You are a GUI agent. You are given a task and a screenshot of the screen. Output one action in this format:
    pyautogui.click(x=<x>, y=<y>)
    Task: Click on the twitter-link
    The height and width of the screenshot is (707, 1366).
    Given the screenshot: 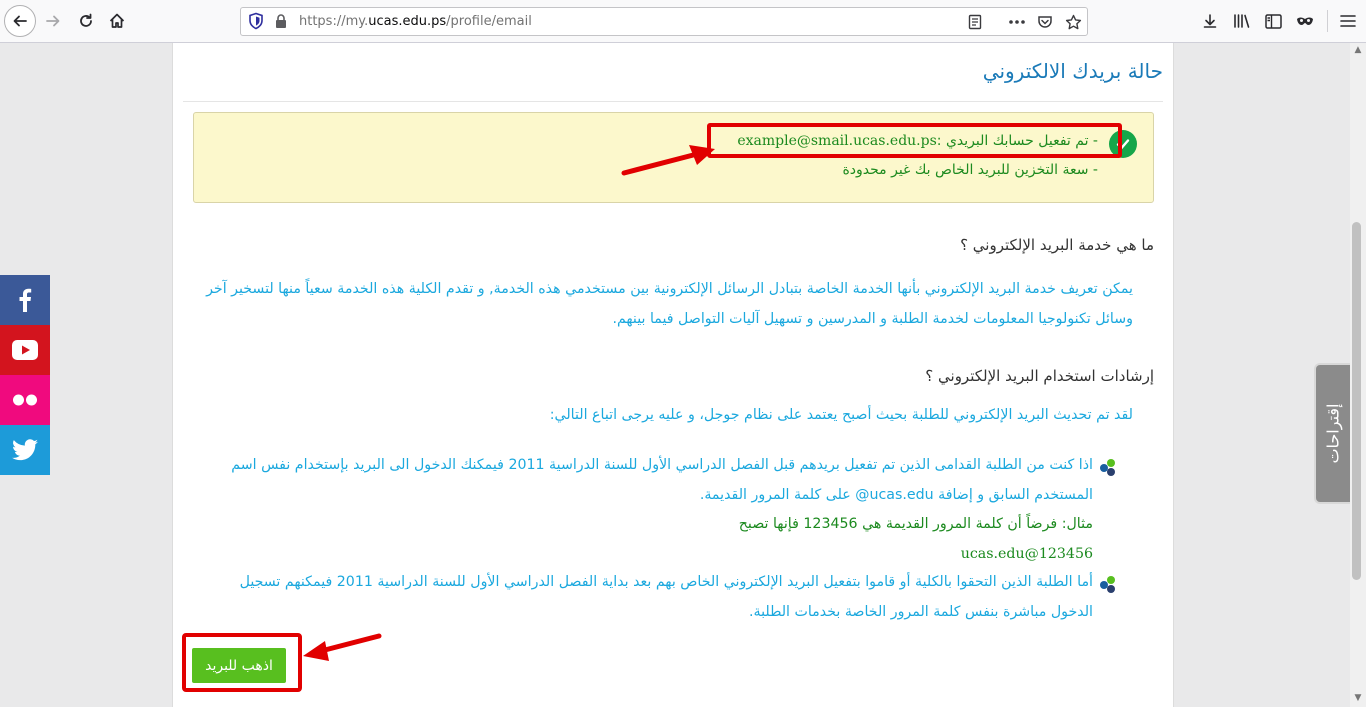 What is the action you would take?
    pyautogui.click(x=25, y=450)
    